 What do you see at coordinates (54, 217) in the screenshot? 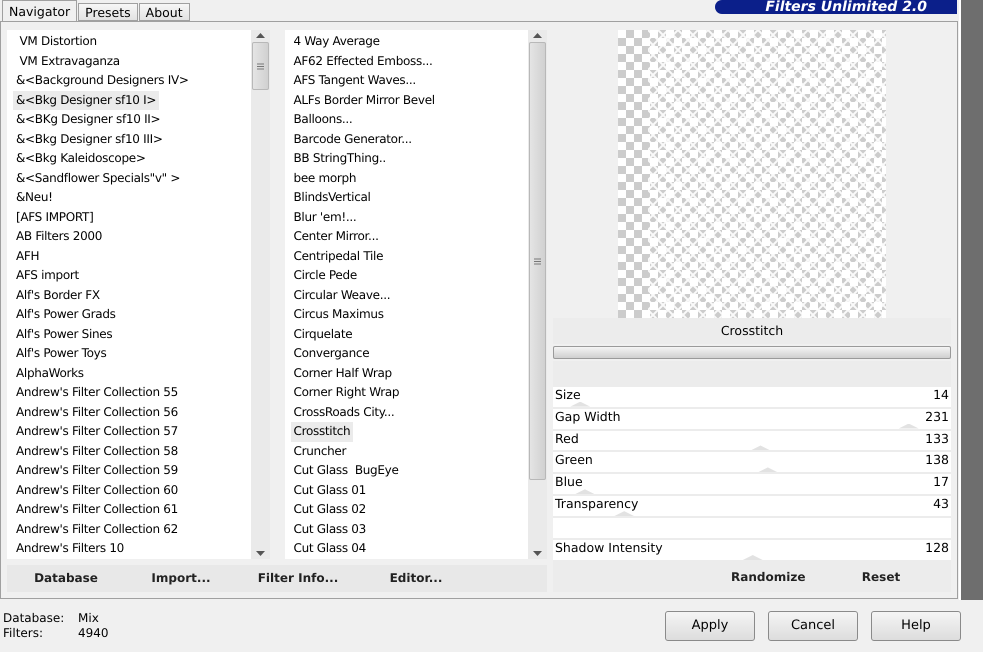
I see `list-item: [AFS IMPORT]` at bounding box center [54, 217].